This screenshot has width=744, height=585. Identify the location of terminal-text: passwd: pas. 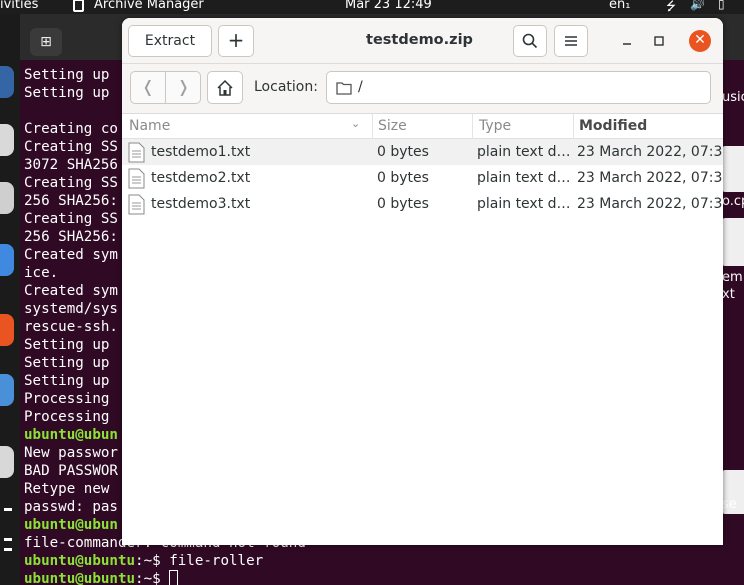
(71, 507).